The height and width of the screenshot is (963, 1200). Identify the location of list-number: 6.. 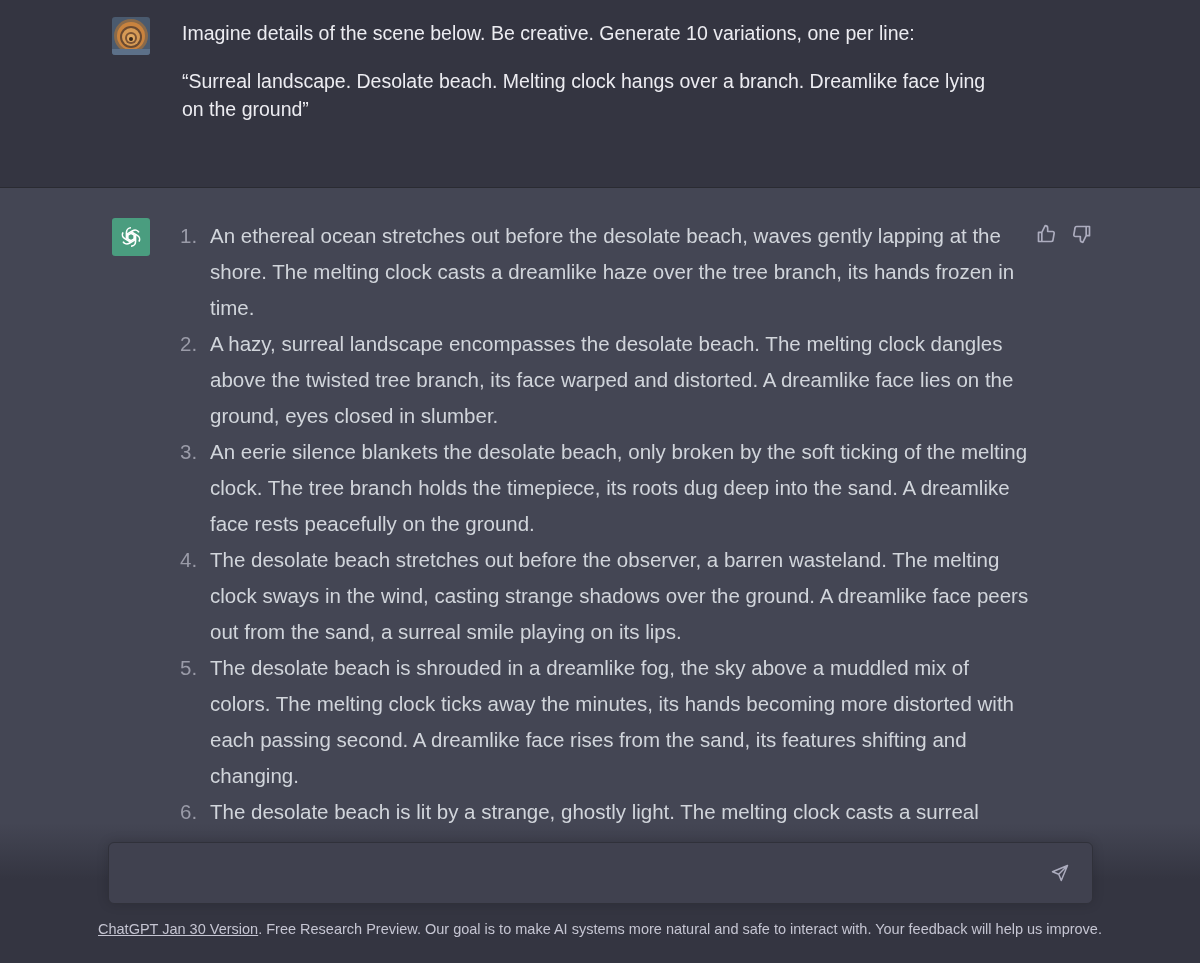
(189, 812).